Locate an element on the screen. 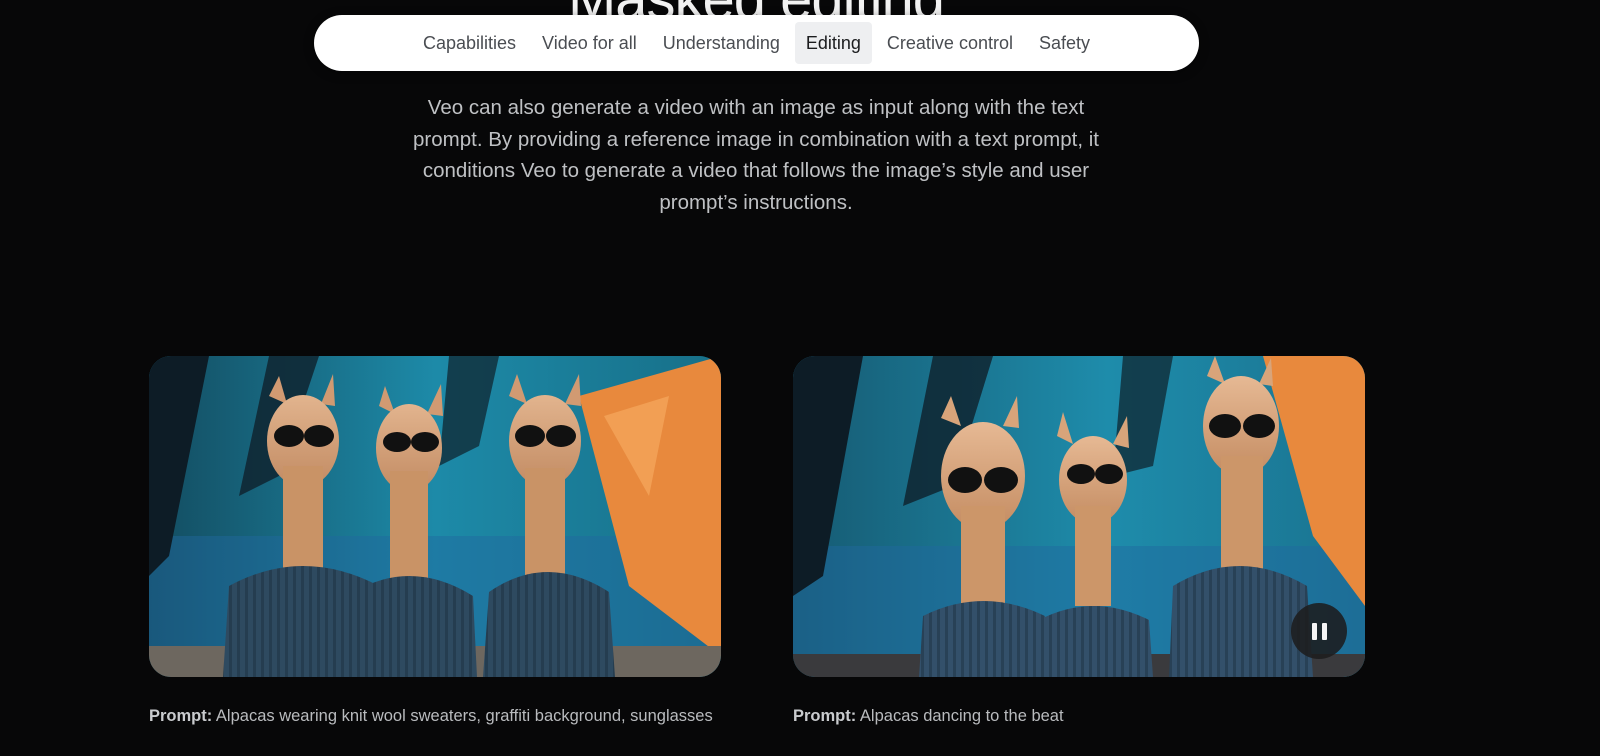  prompt-text: Alpacas dancing to the beat is located at coordinates (960, 716).